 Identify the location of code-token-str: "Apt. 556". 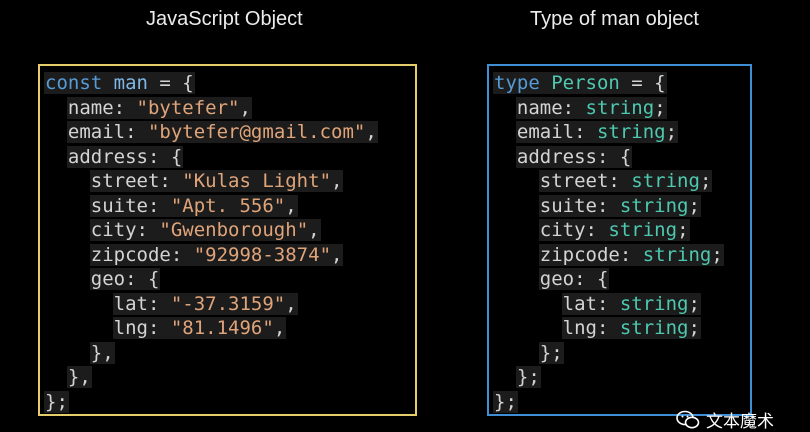
(228, 205).